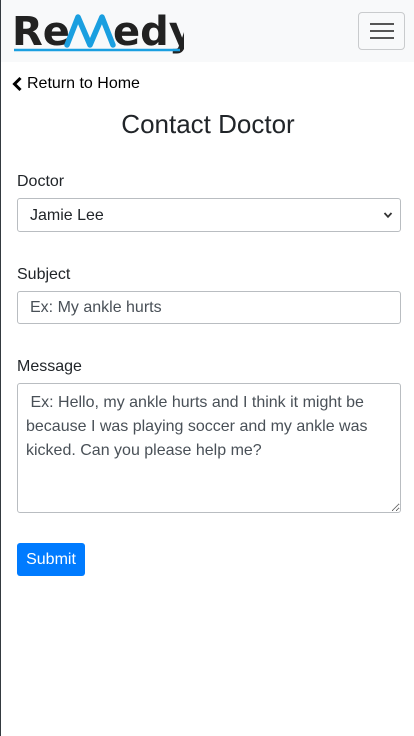  What do you see at coordinates (44, 274) in the screenshot?
I see `subject-label: Subject` at bounding box center [44, 274].